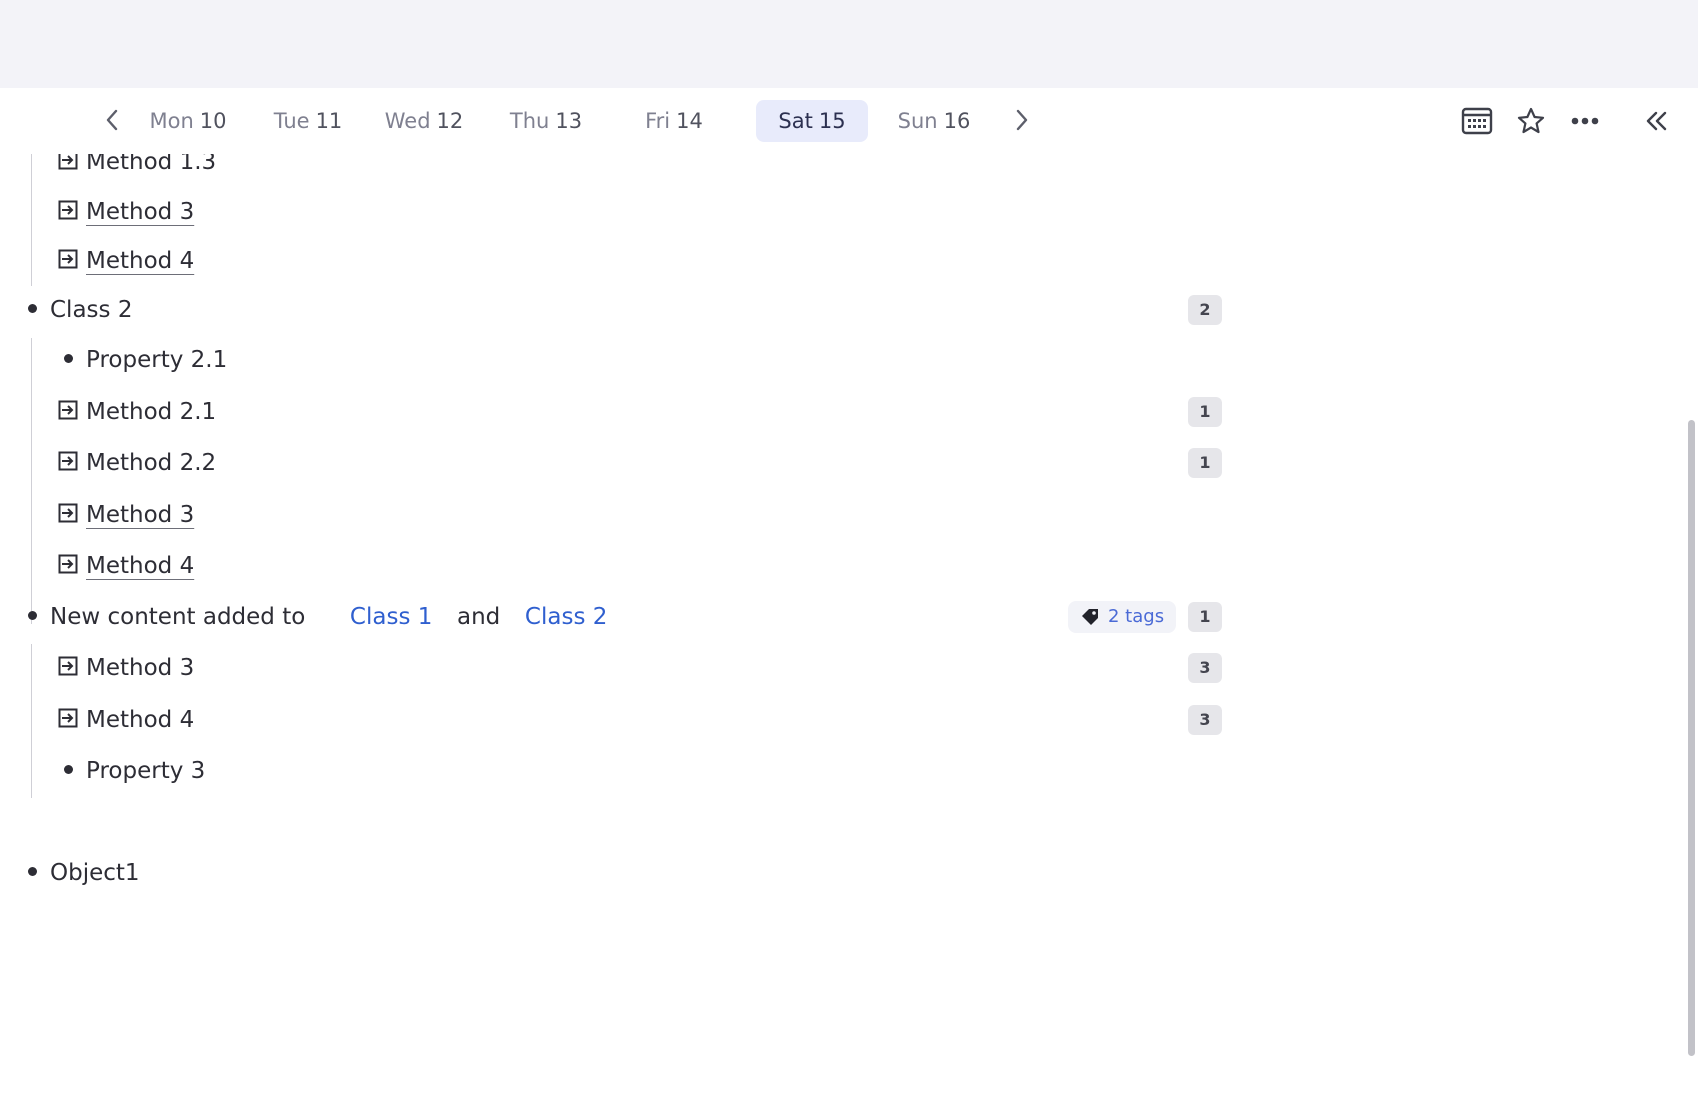 The image size is (1698, 1102). Describe the element at coordinates (151, 462) in the screenshot. I see `row-label: Method 2.2` at that location.